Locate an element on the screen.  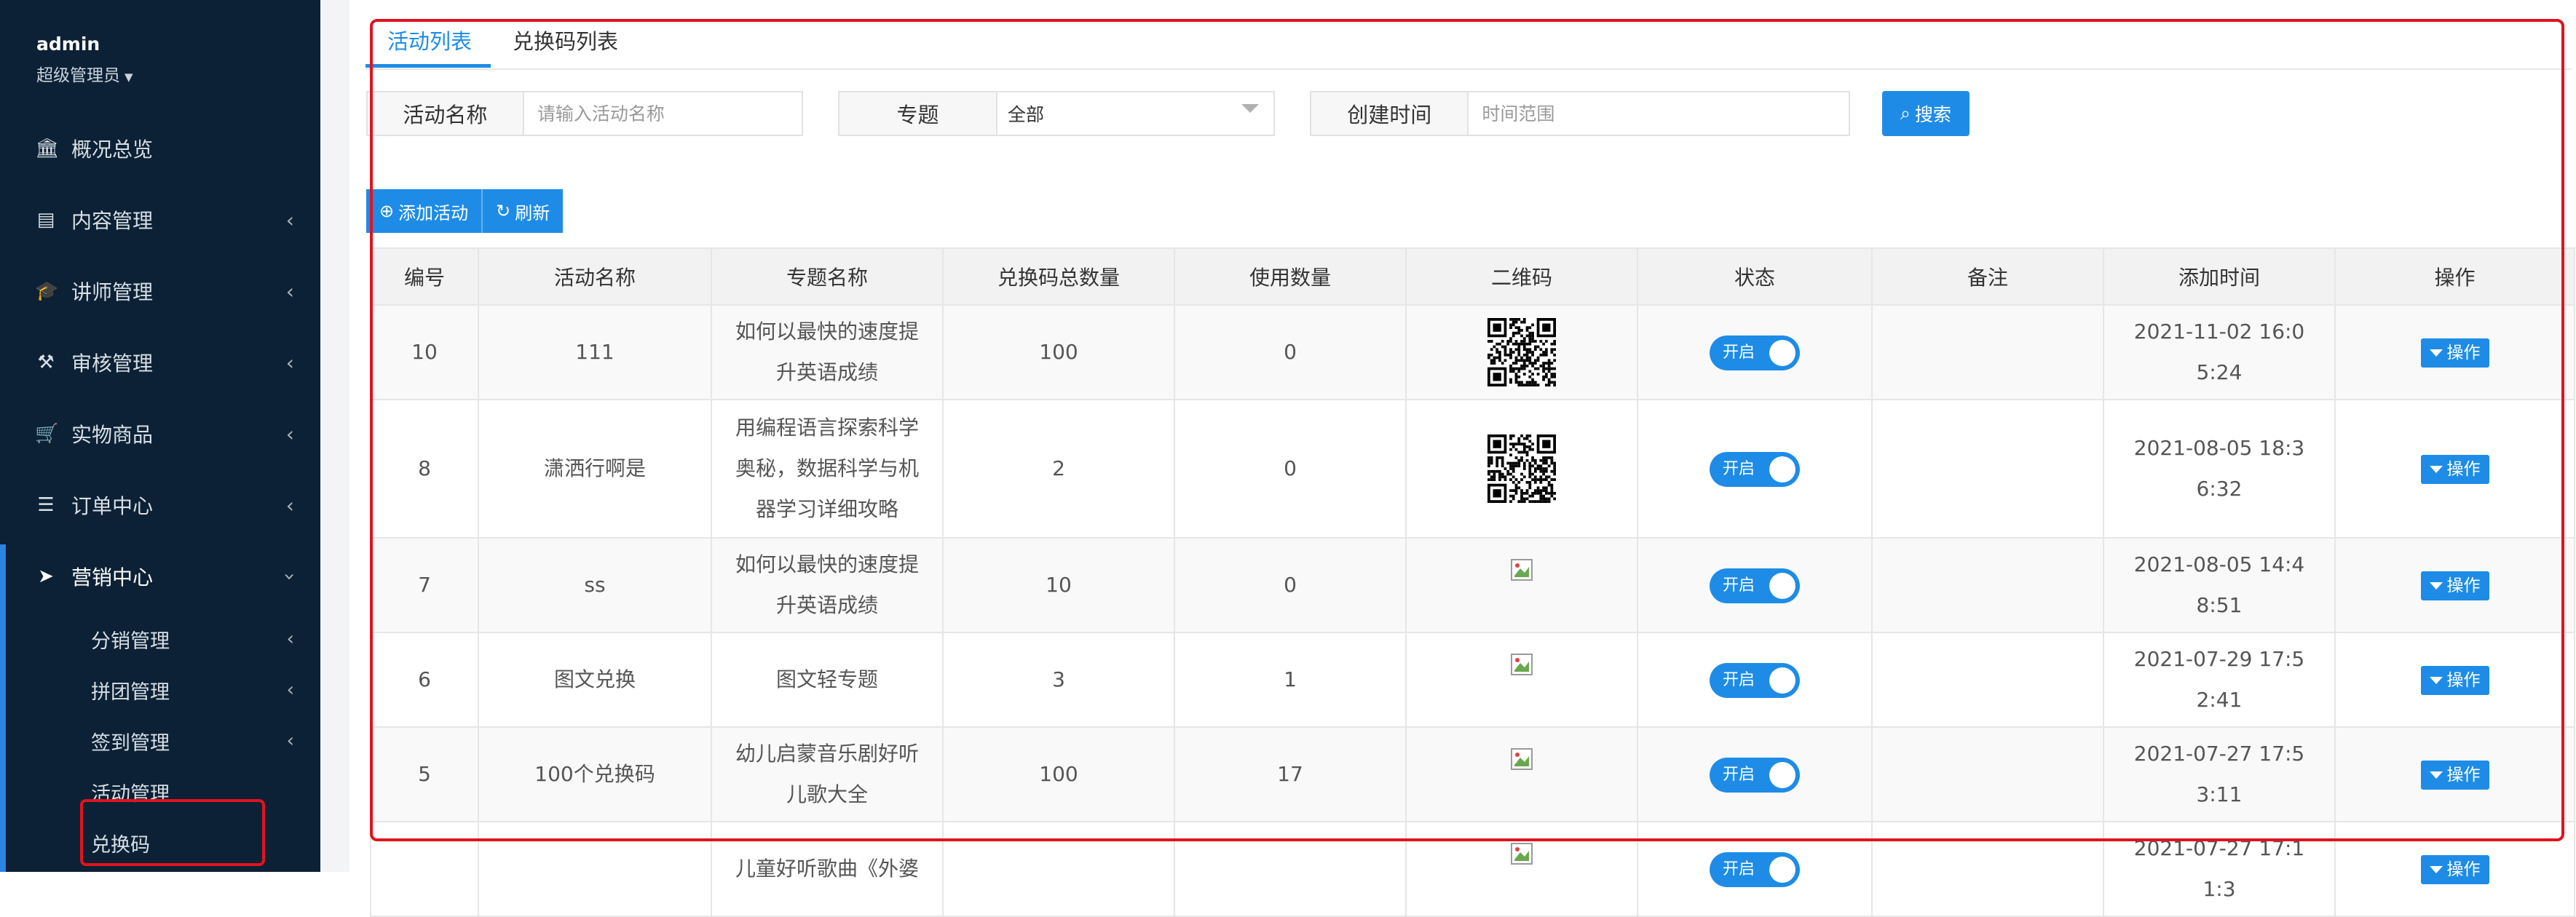
add-activity-label: 添加活动 is located at coordinates (434, 212).